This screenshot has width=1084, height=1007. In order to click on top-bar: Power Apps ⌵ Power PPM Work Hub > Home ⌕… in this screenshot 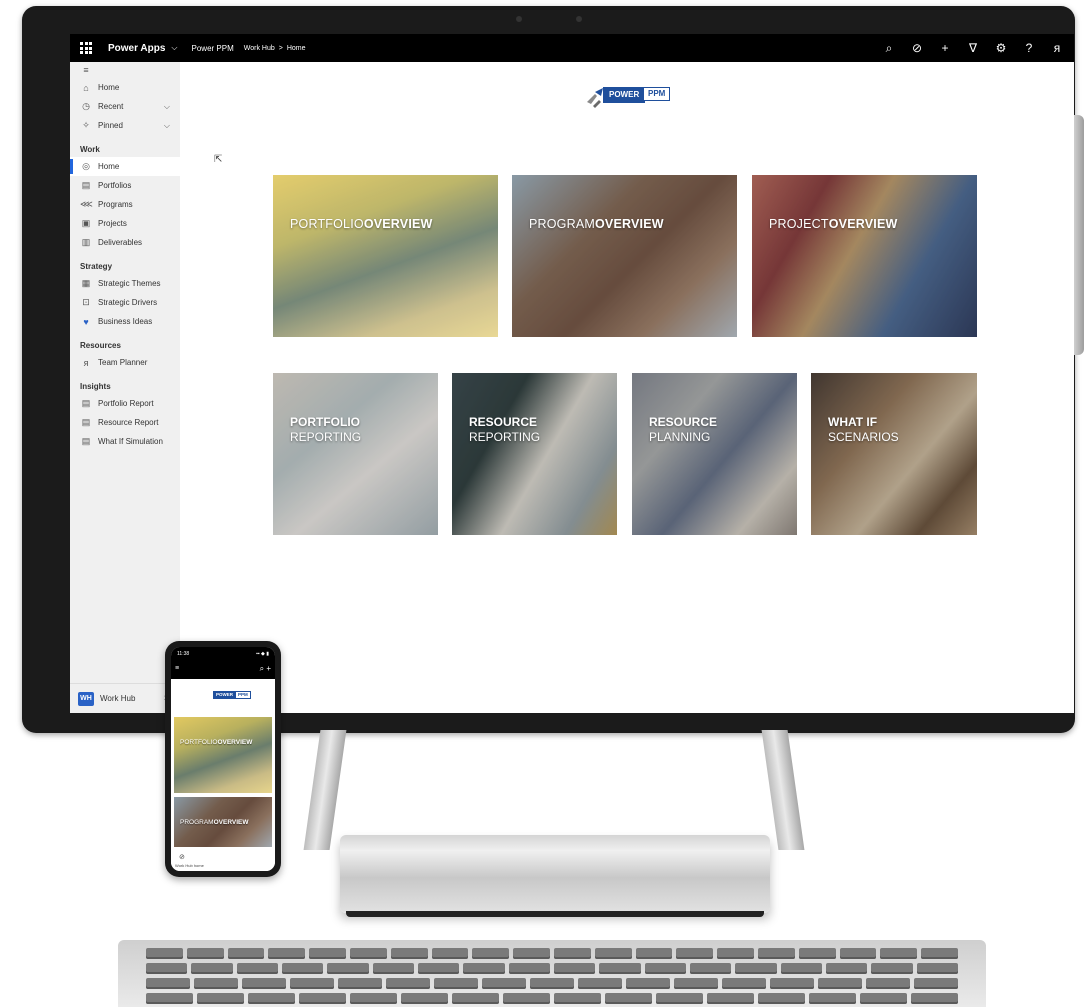, I will do `click(572, 48)`.